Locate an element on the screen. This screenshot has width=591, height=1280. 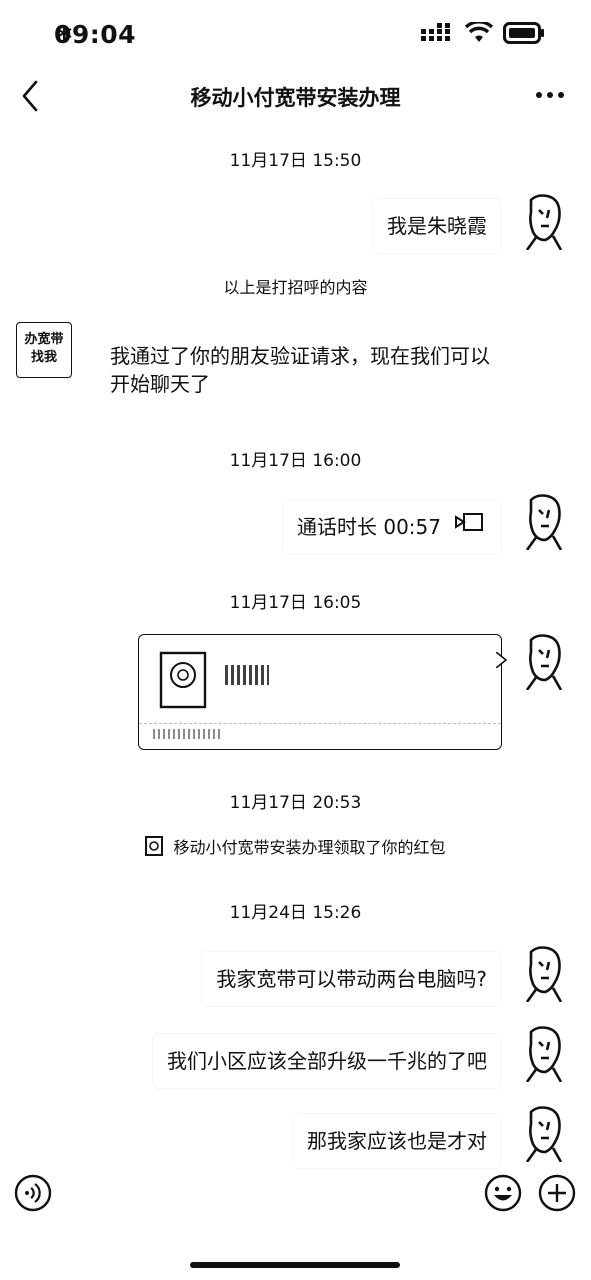
timestamp: 11月17日 16:00 is located at coordinates (295, 461).